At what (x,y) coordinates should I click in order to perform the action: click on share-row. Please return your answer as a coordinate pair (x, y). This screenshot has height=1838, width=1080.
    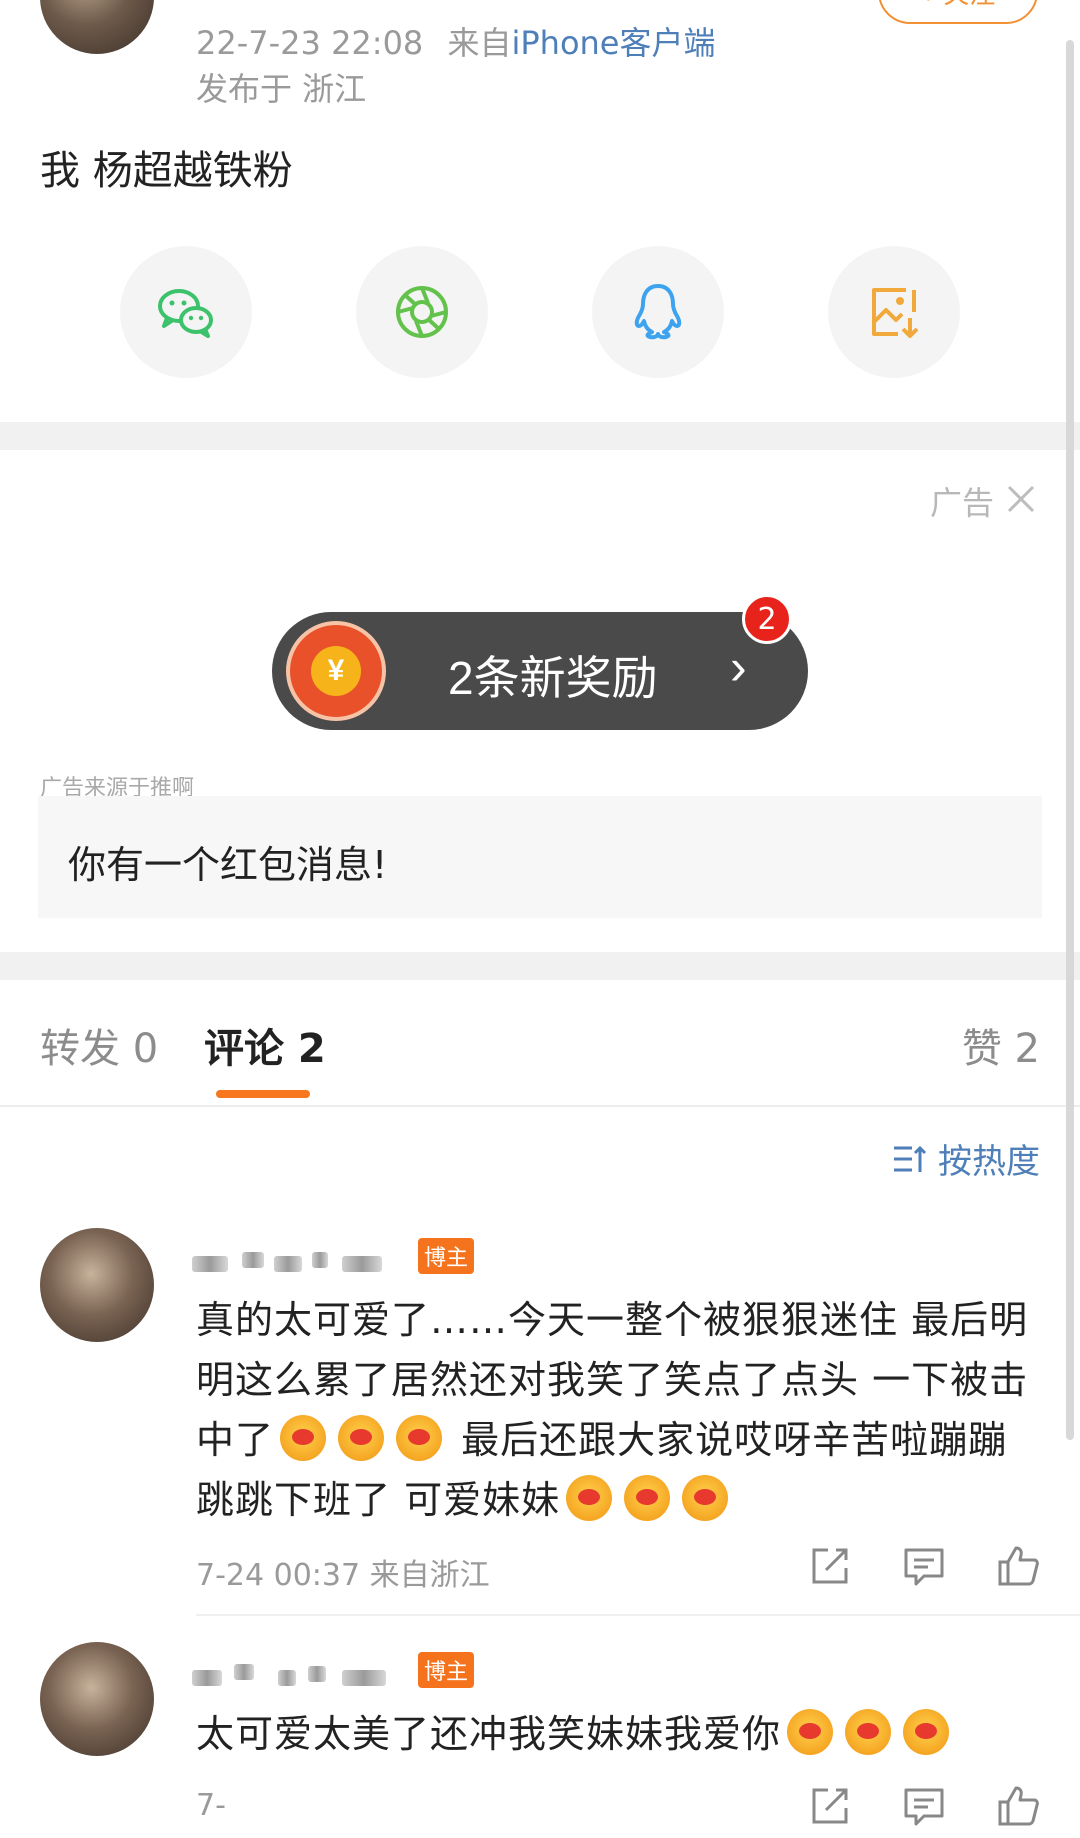
    Looking at the image, I should click on (540, 312).